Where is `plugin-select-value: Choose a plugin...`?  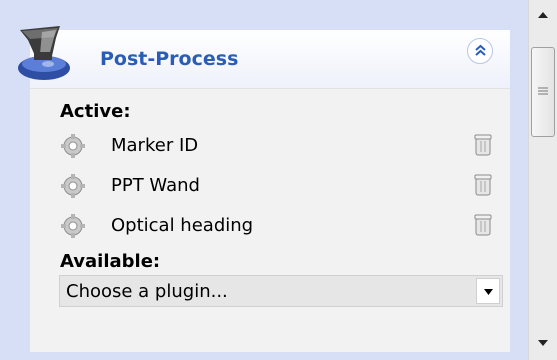
plugin-select-value: Choose a plugin... is located at coordinates (147, 291).